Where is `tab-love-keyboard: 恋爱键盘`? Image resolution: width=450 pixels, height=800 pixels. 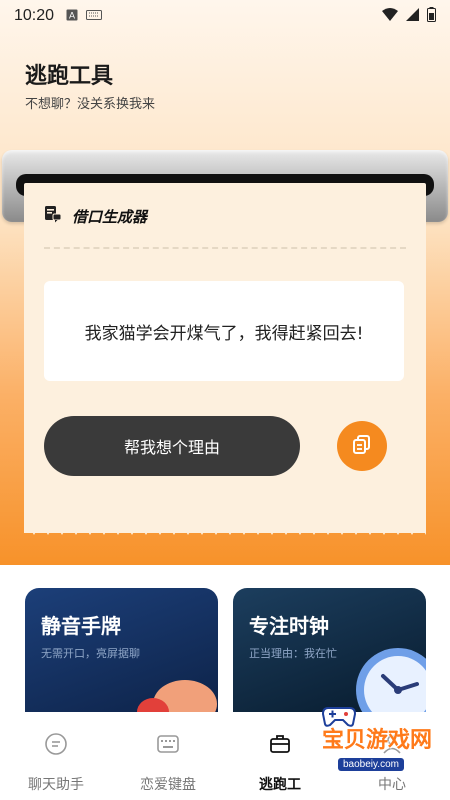 tab-love-keyboard: 恋爱键盘 is located at coordinates (168, 763).